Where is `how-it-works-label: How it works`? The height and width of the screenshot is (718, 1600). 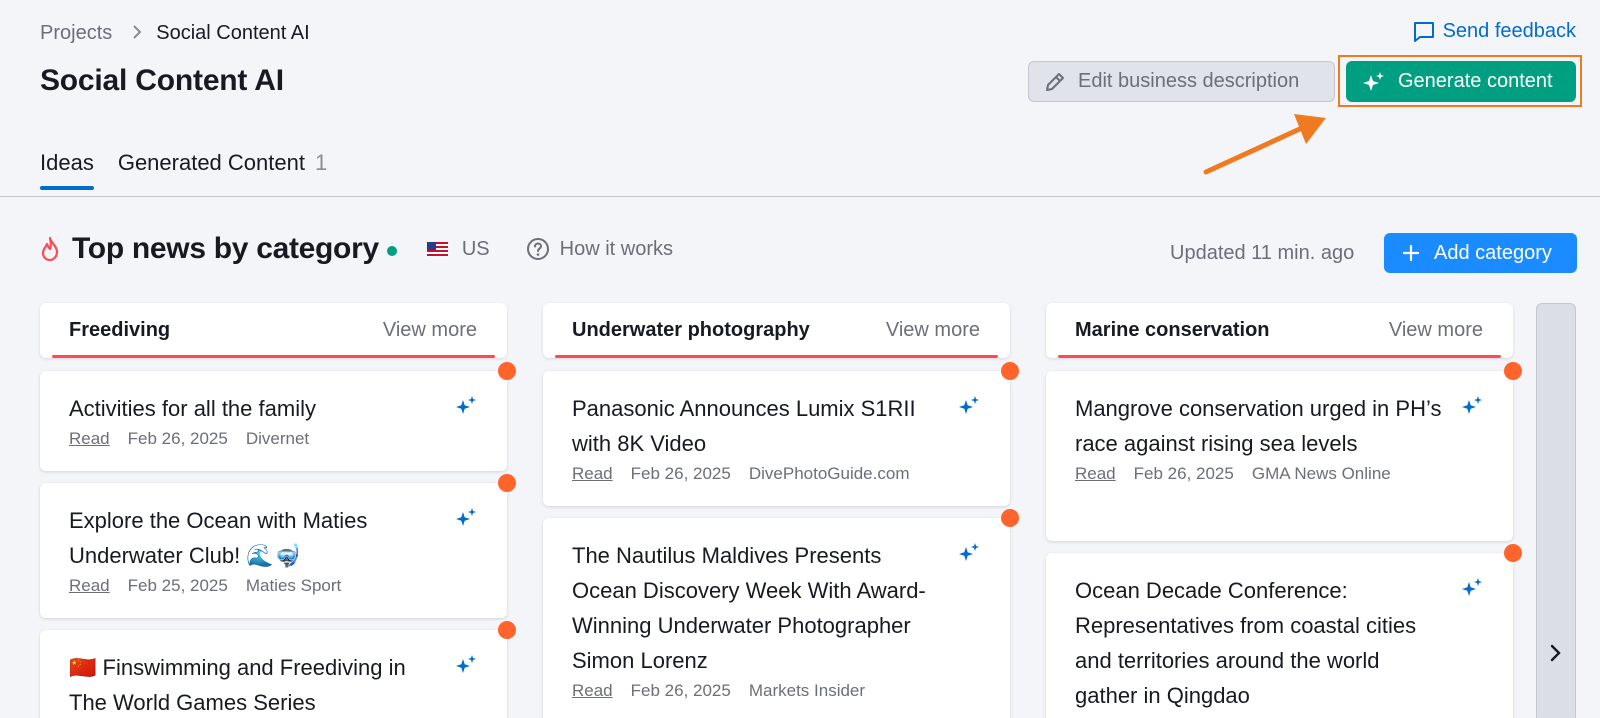 how-it-works-label: How it works is located at coordinates (616, 248).